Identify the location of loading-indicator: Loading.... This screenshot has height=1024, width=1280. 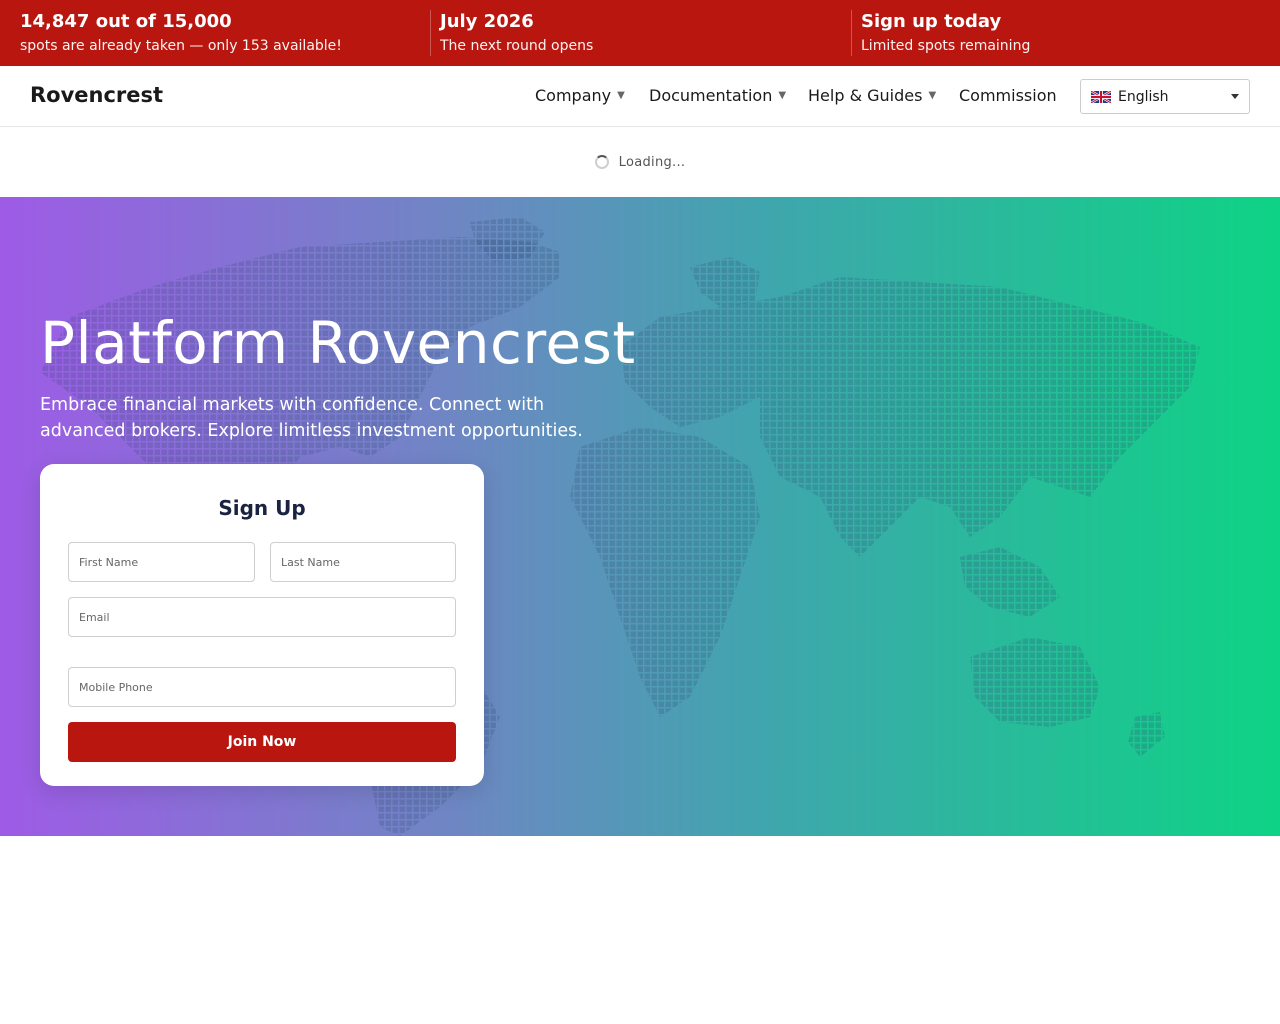
(640, 162).